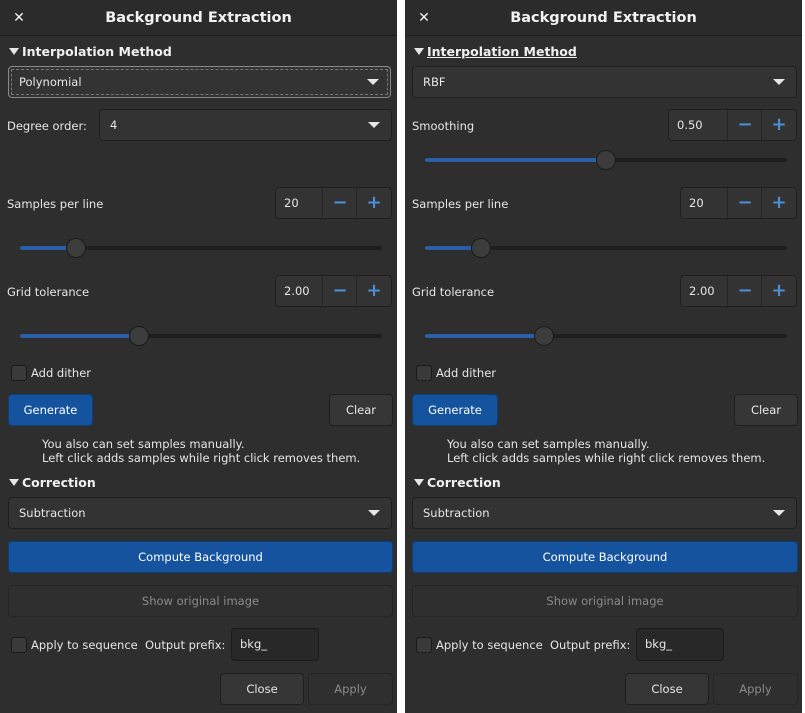 The image size is (805, 713). I want to click on interpolation-method-combo: Polynomial, so click(199, 82).